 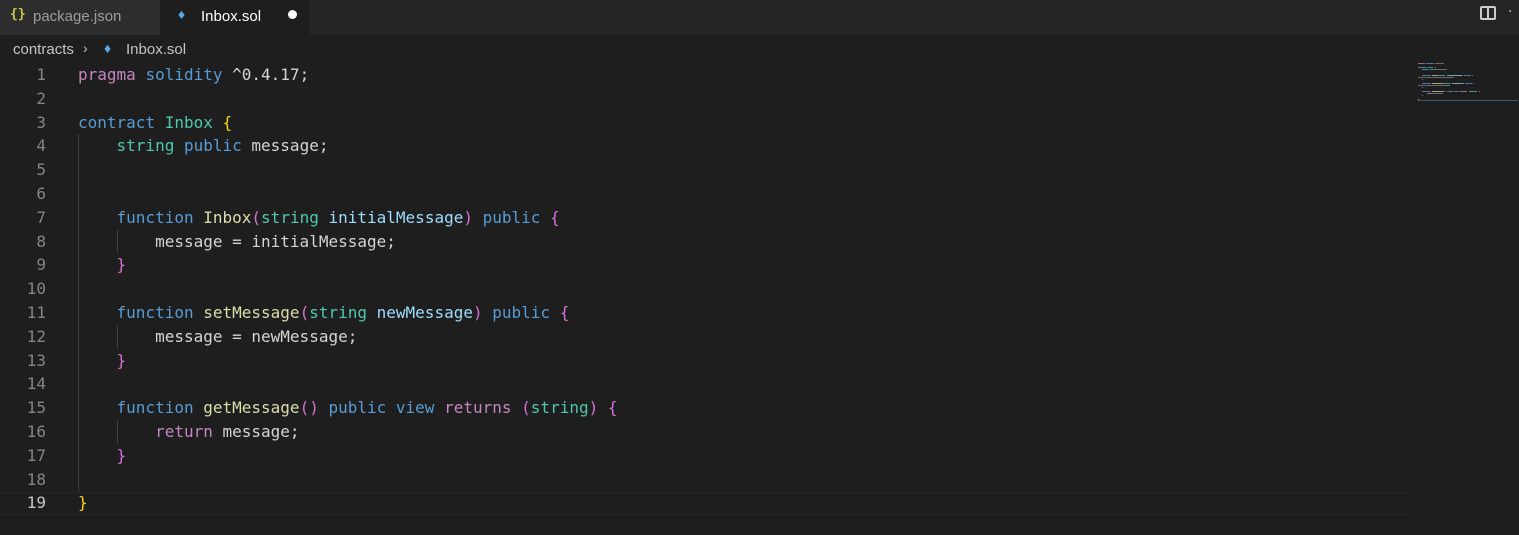 I want to click on line-number: 12, so click(x=36, y=336).